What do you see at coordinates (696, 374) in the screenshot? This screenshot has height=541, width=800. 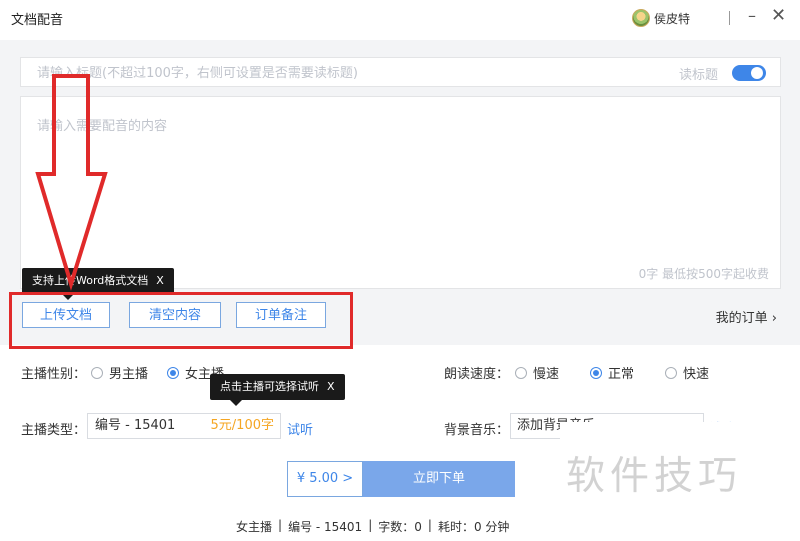 I see `radio-fast-label: 快速` at bounding box center [696, 374].